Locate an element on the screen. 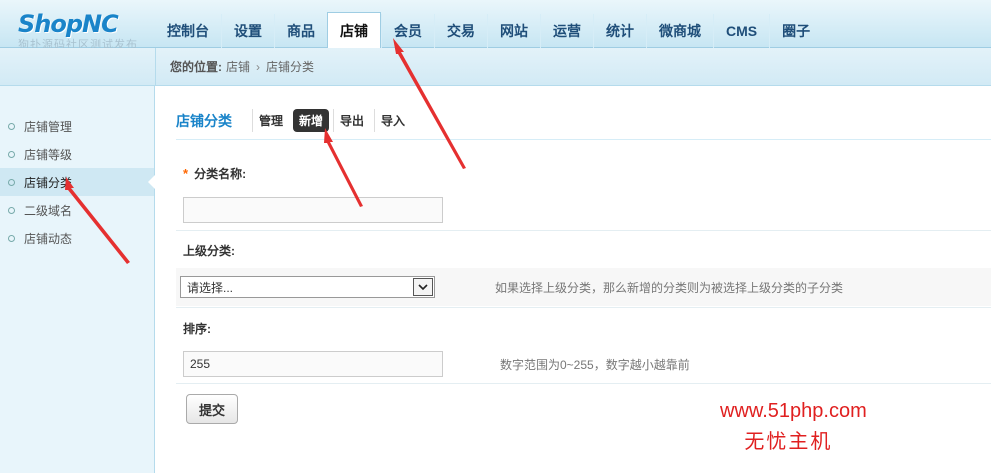  tab-export: 导出 is located at coordinates (351, 120).